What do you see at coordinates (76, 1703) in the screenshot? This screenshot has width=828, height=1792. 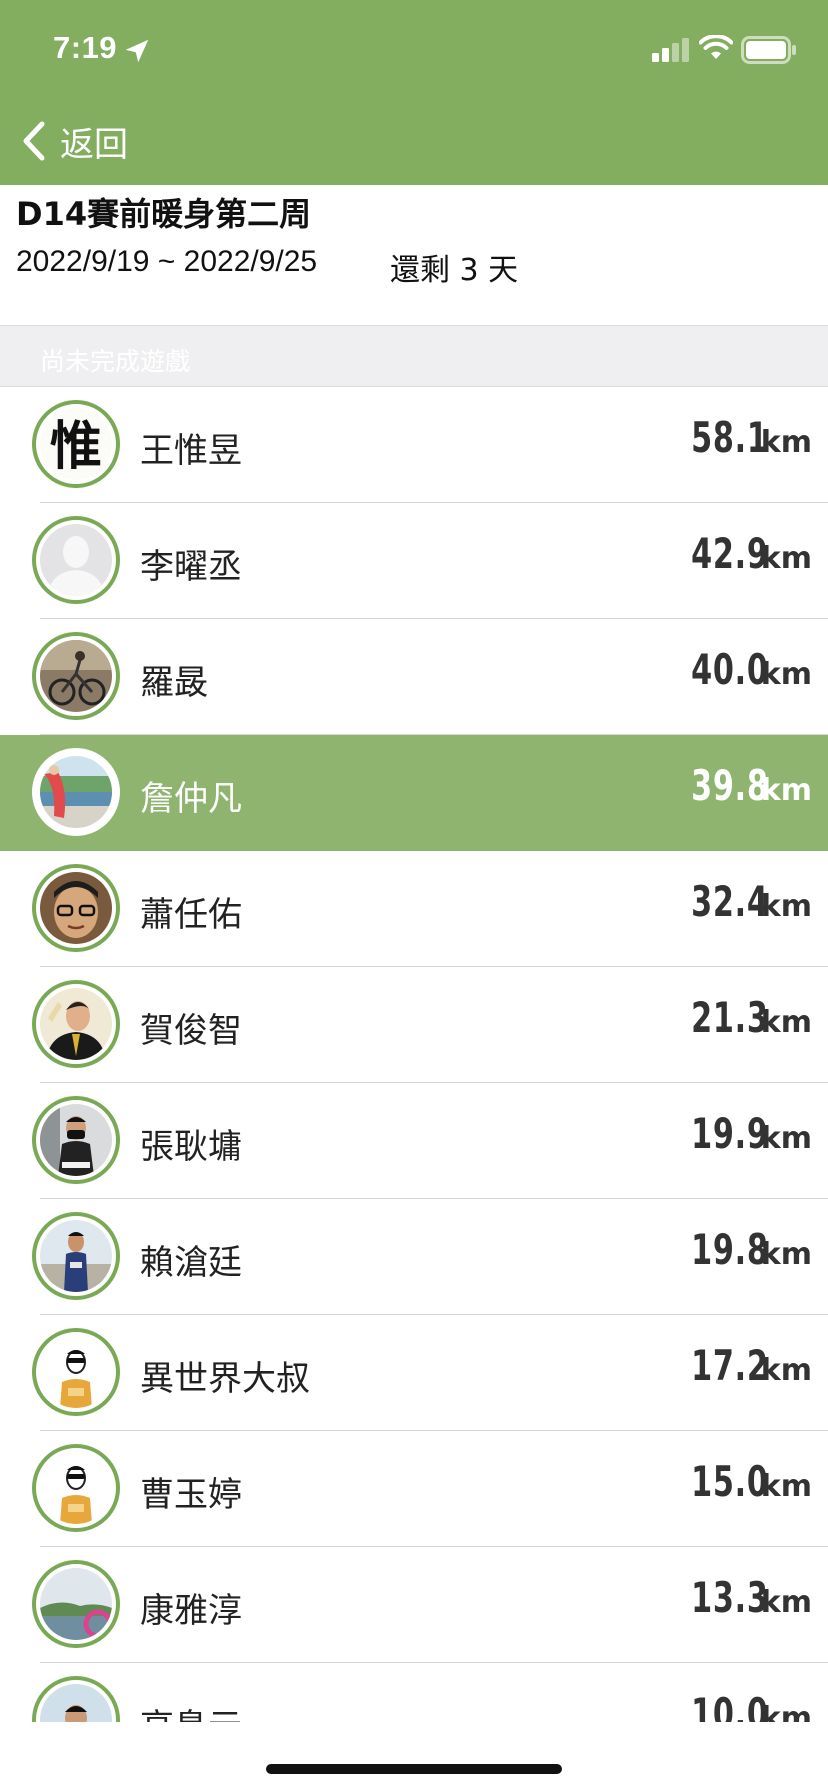 I see `portrait-photo-avatar-icon` at bounding box center [76, 1703].